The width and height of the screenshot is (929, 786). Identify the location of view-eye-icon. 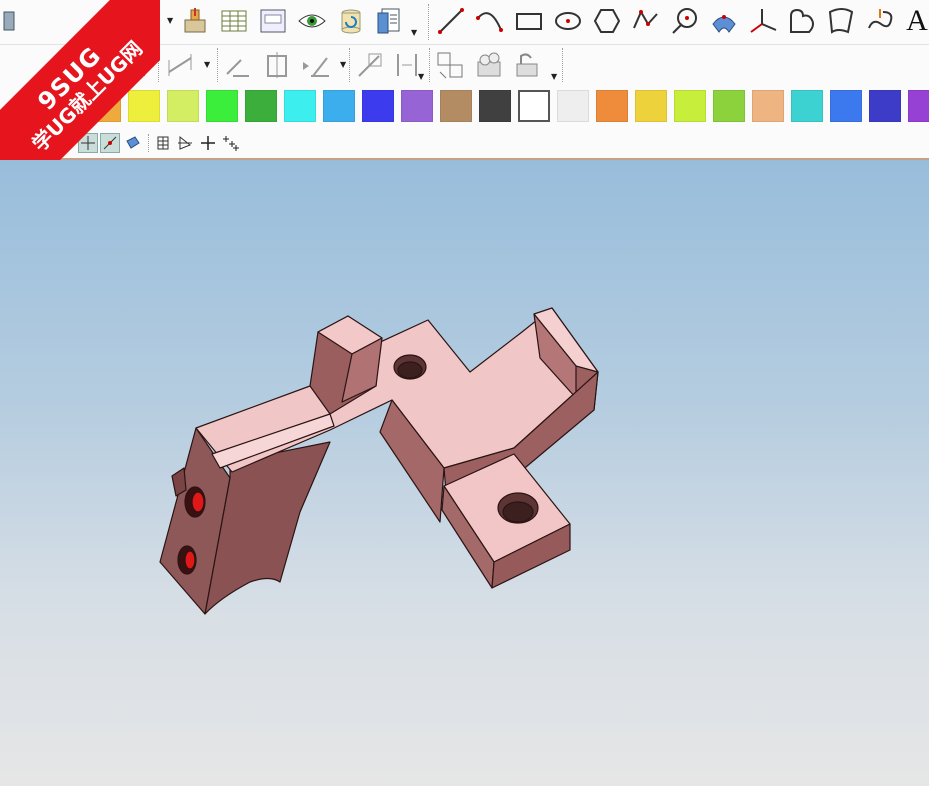
(312, 21).